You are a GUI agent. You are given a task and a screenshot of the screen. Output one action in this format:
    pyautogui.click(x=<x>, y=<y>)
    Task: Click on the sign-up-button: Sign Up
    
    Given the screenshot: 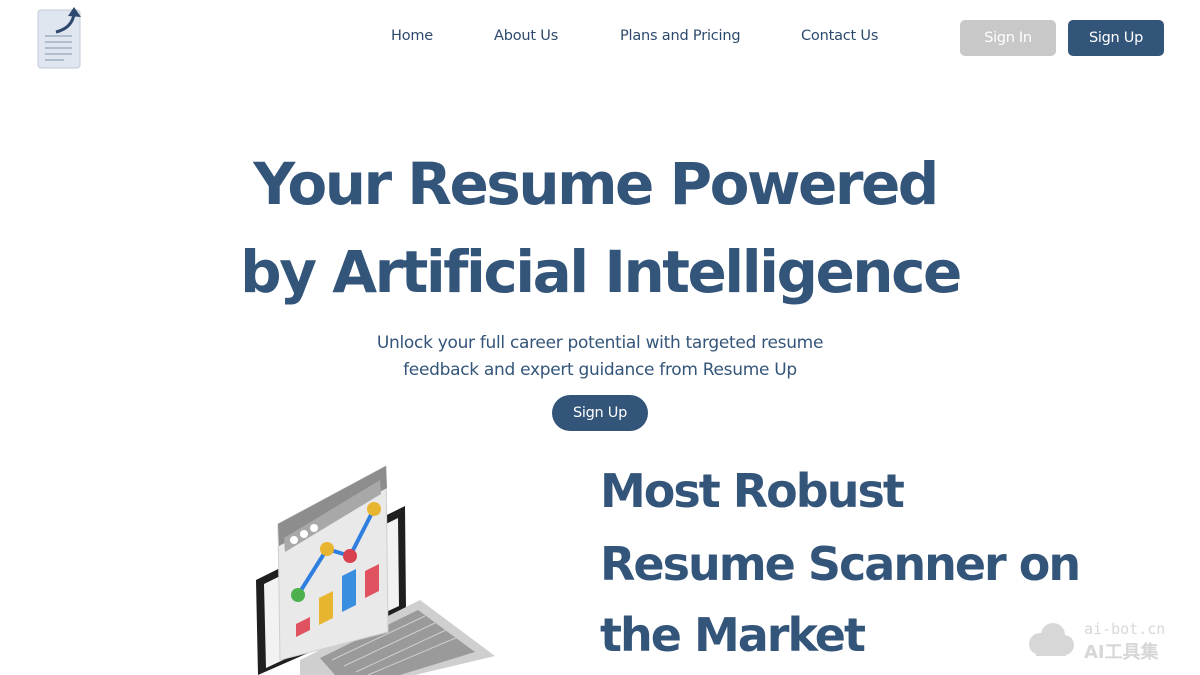 What is the action you would take?
    pyautogui.click(x=1116, y=38)
    